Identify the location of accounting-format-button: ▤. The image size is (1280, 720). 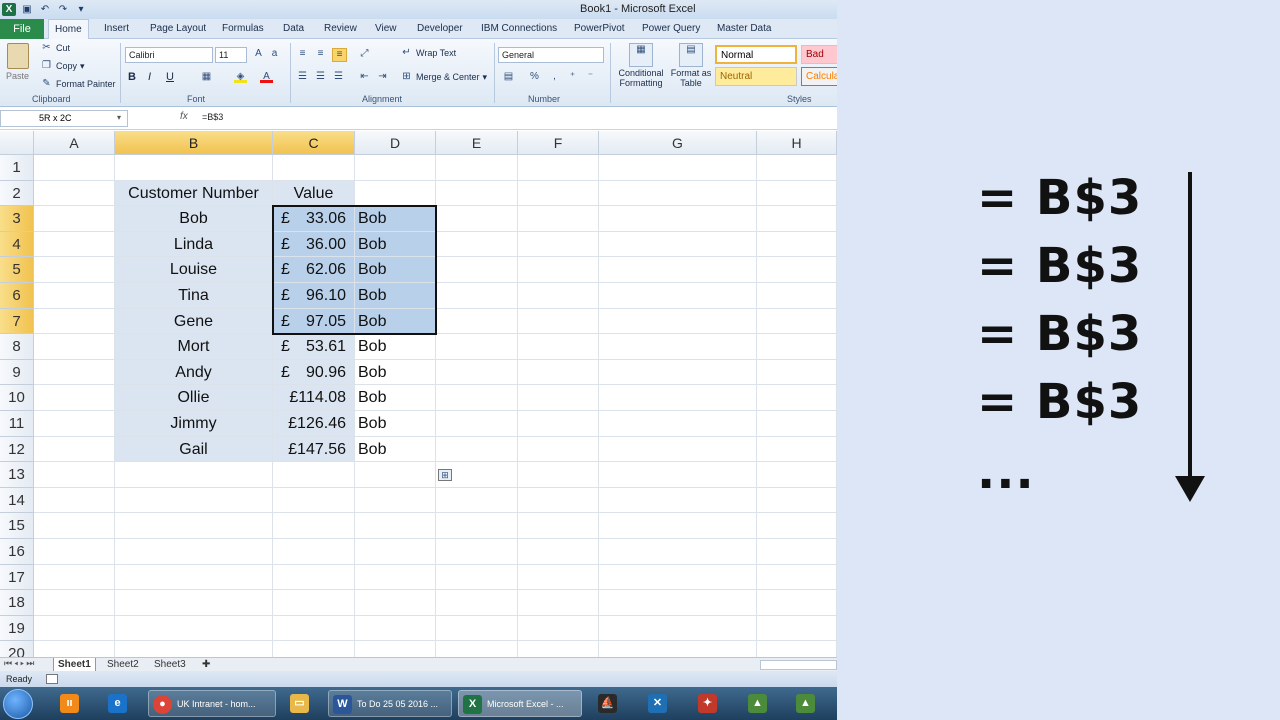
(508, 77).